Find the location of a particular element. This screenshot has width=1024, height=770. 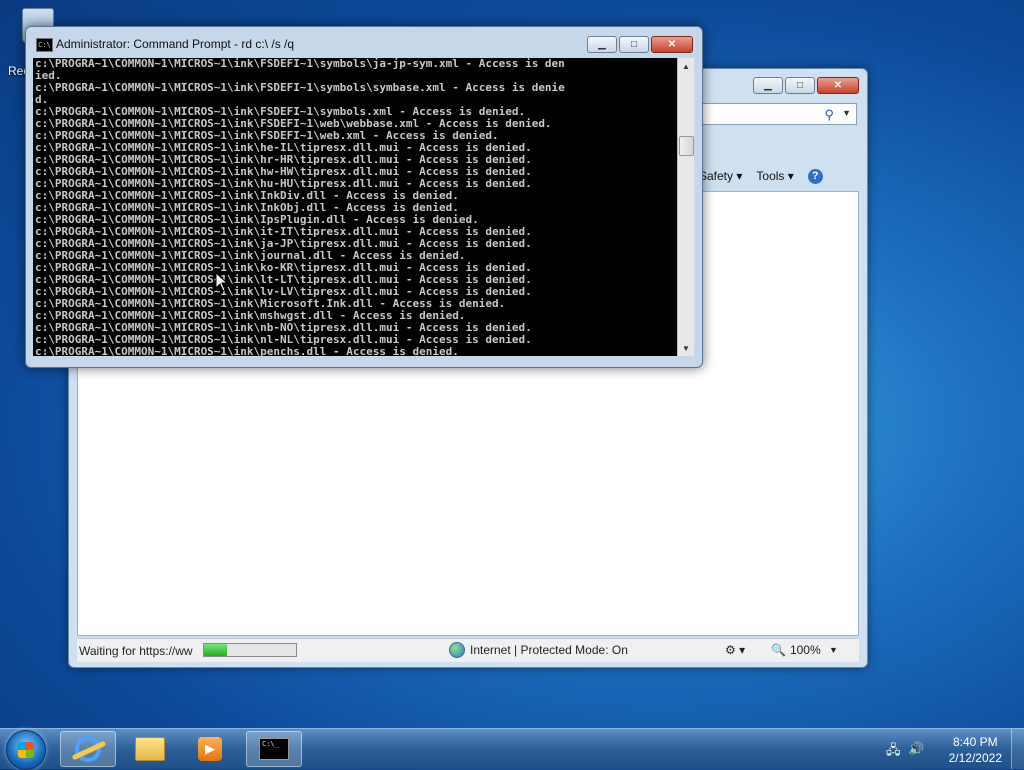

globe-icon is located at coordinates (457, 650).